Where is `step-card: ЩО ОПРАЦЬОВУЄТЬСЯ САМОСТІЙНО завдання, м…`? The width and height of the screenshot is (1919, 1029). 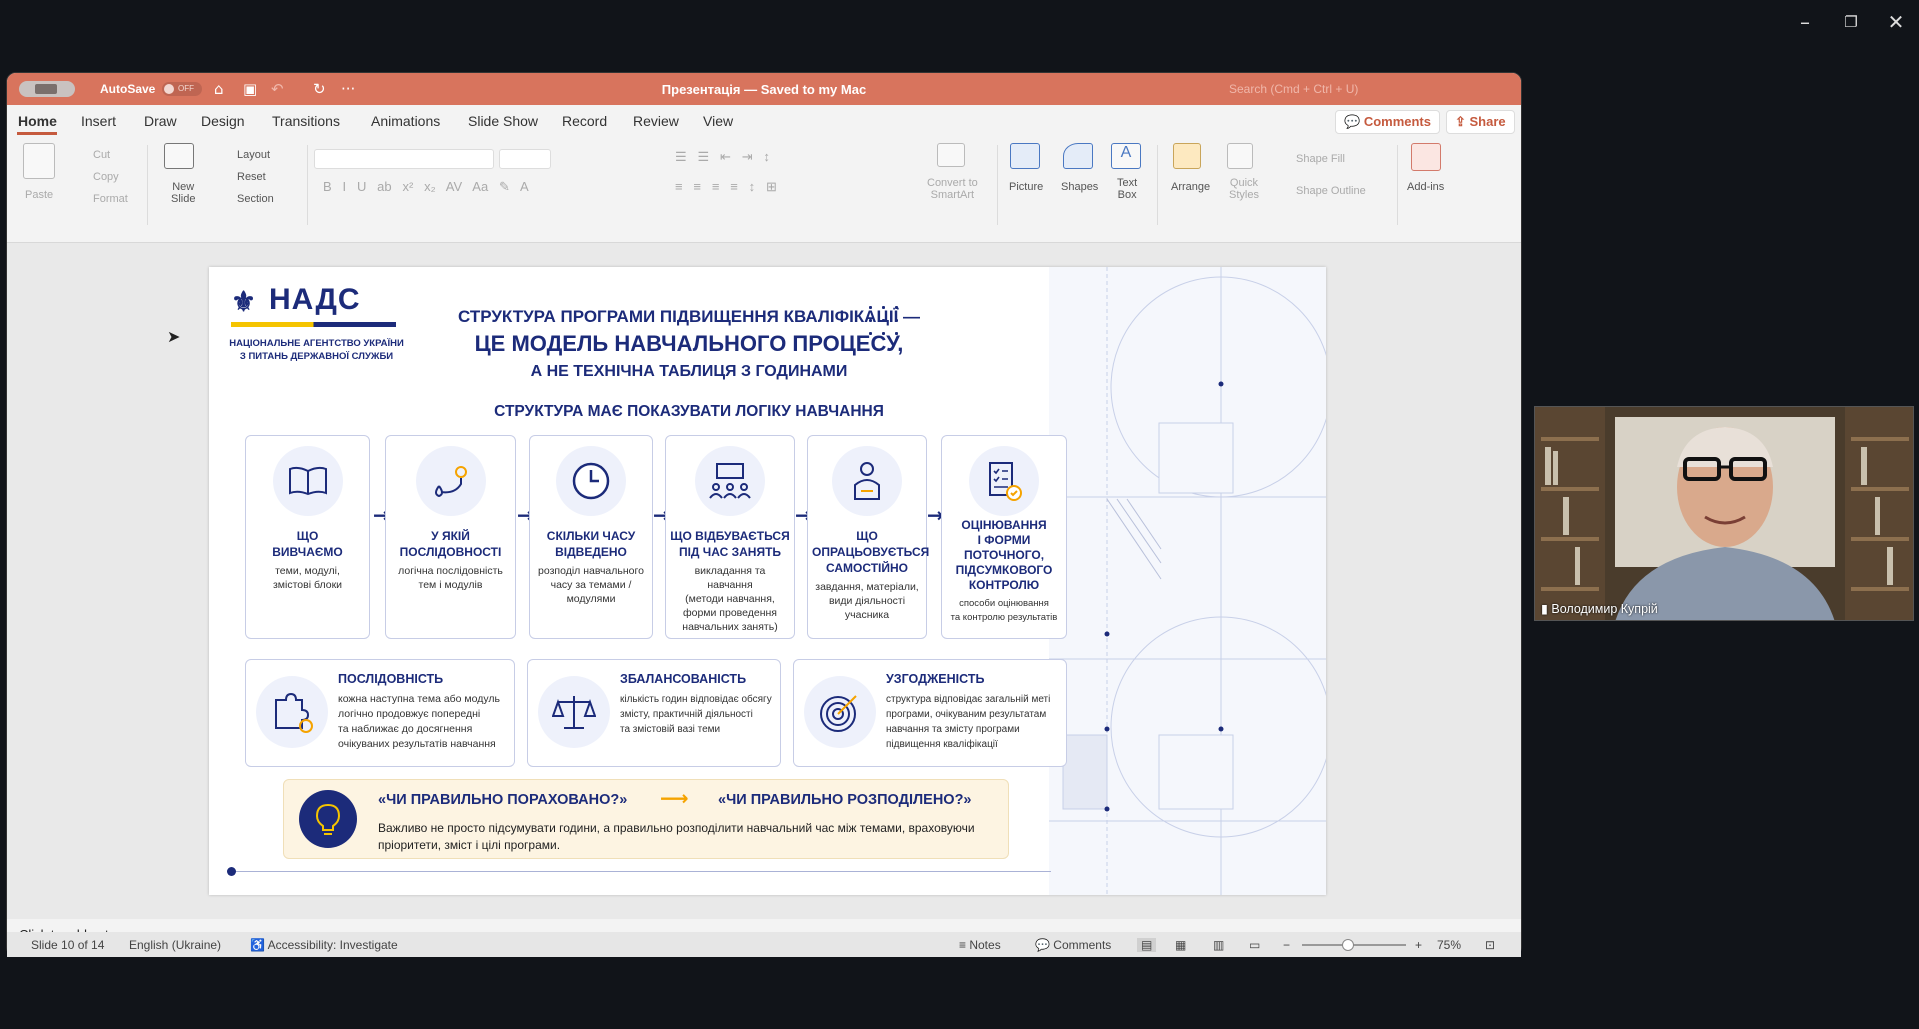
step-card: ЩО ОПРАЦЬОВУЄТЬСЯ САМОСТІЙНО завдання, м… is located at coordinates (868, 537).